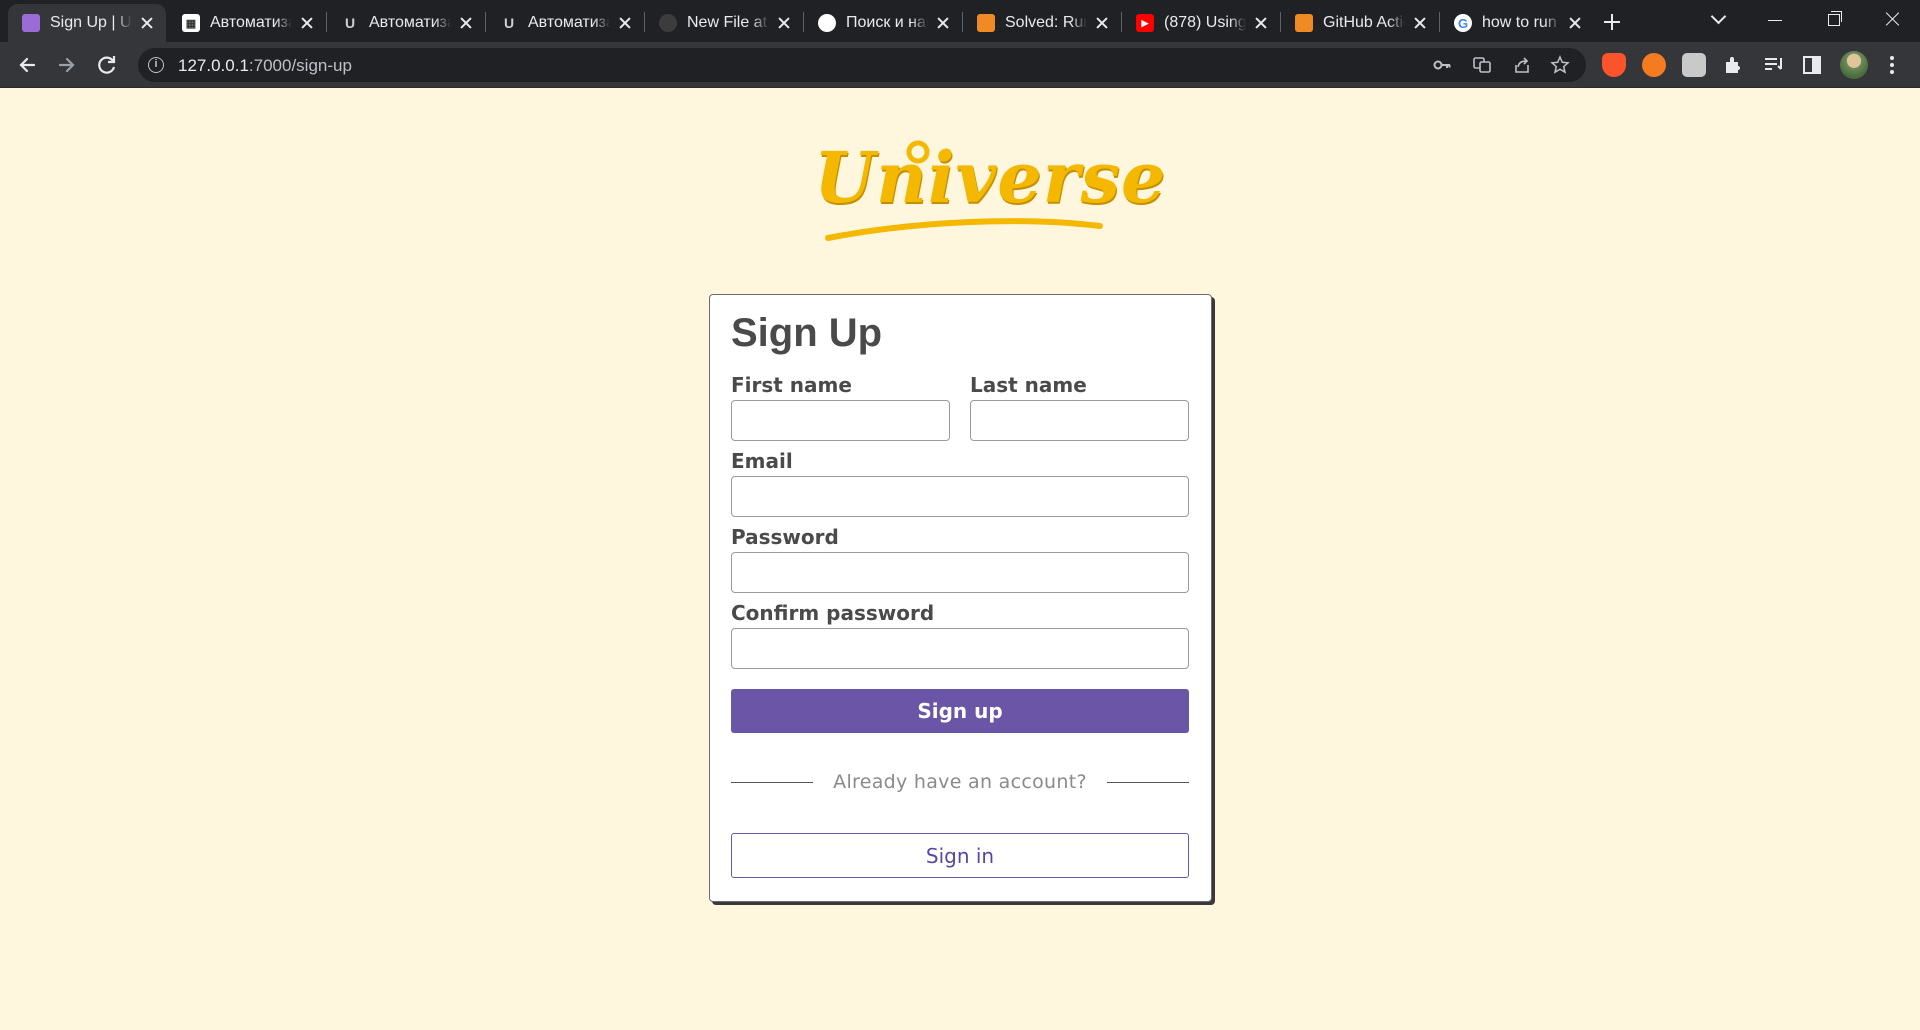 The height and width of the screenshot is (1030, 1920). Describe the element at coordinates (1719, 19) in the screenshot. I see `tab-search-chevron-icon` at that location.